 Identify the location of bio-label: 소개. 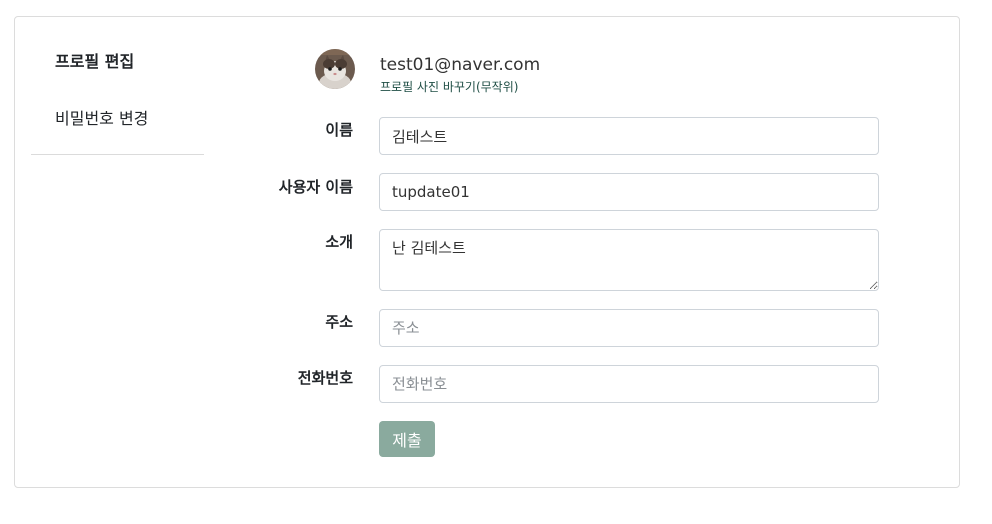
(339, 242).